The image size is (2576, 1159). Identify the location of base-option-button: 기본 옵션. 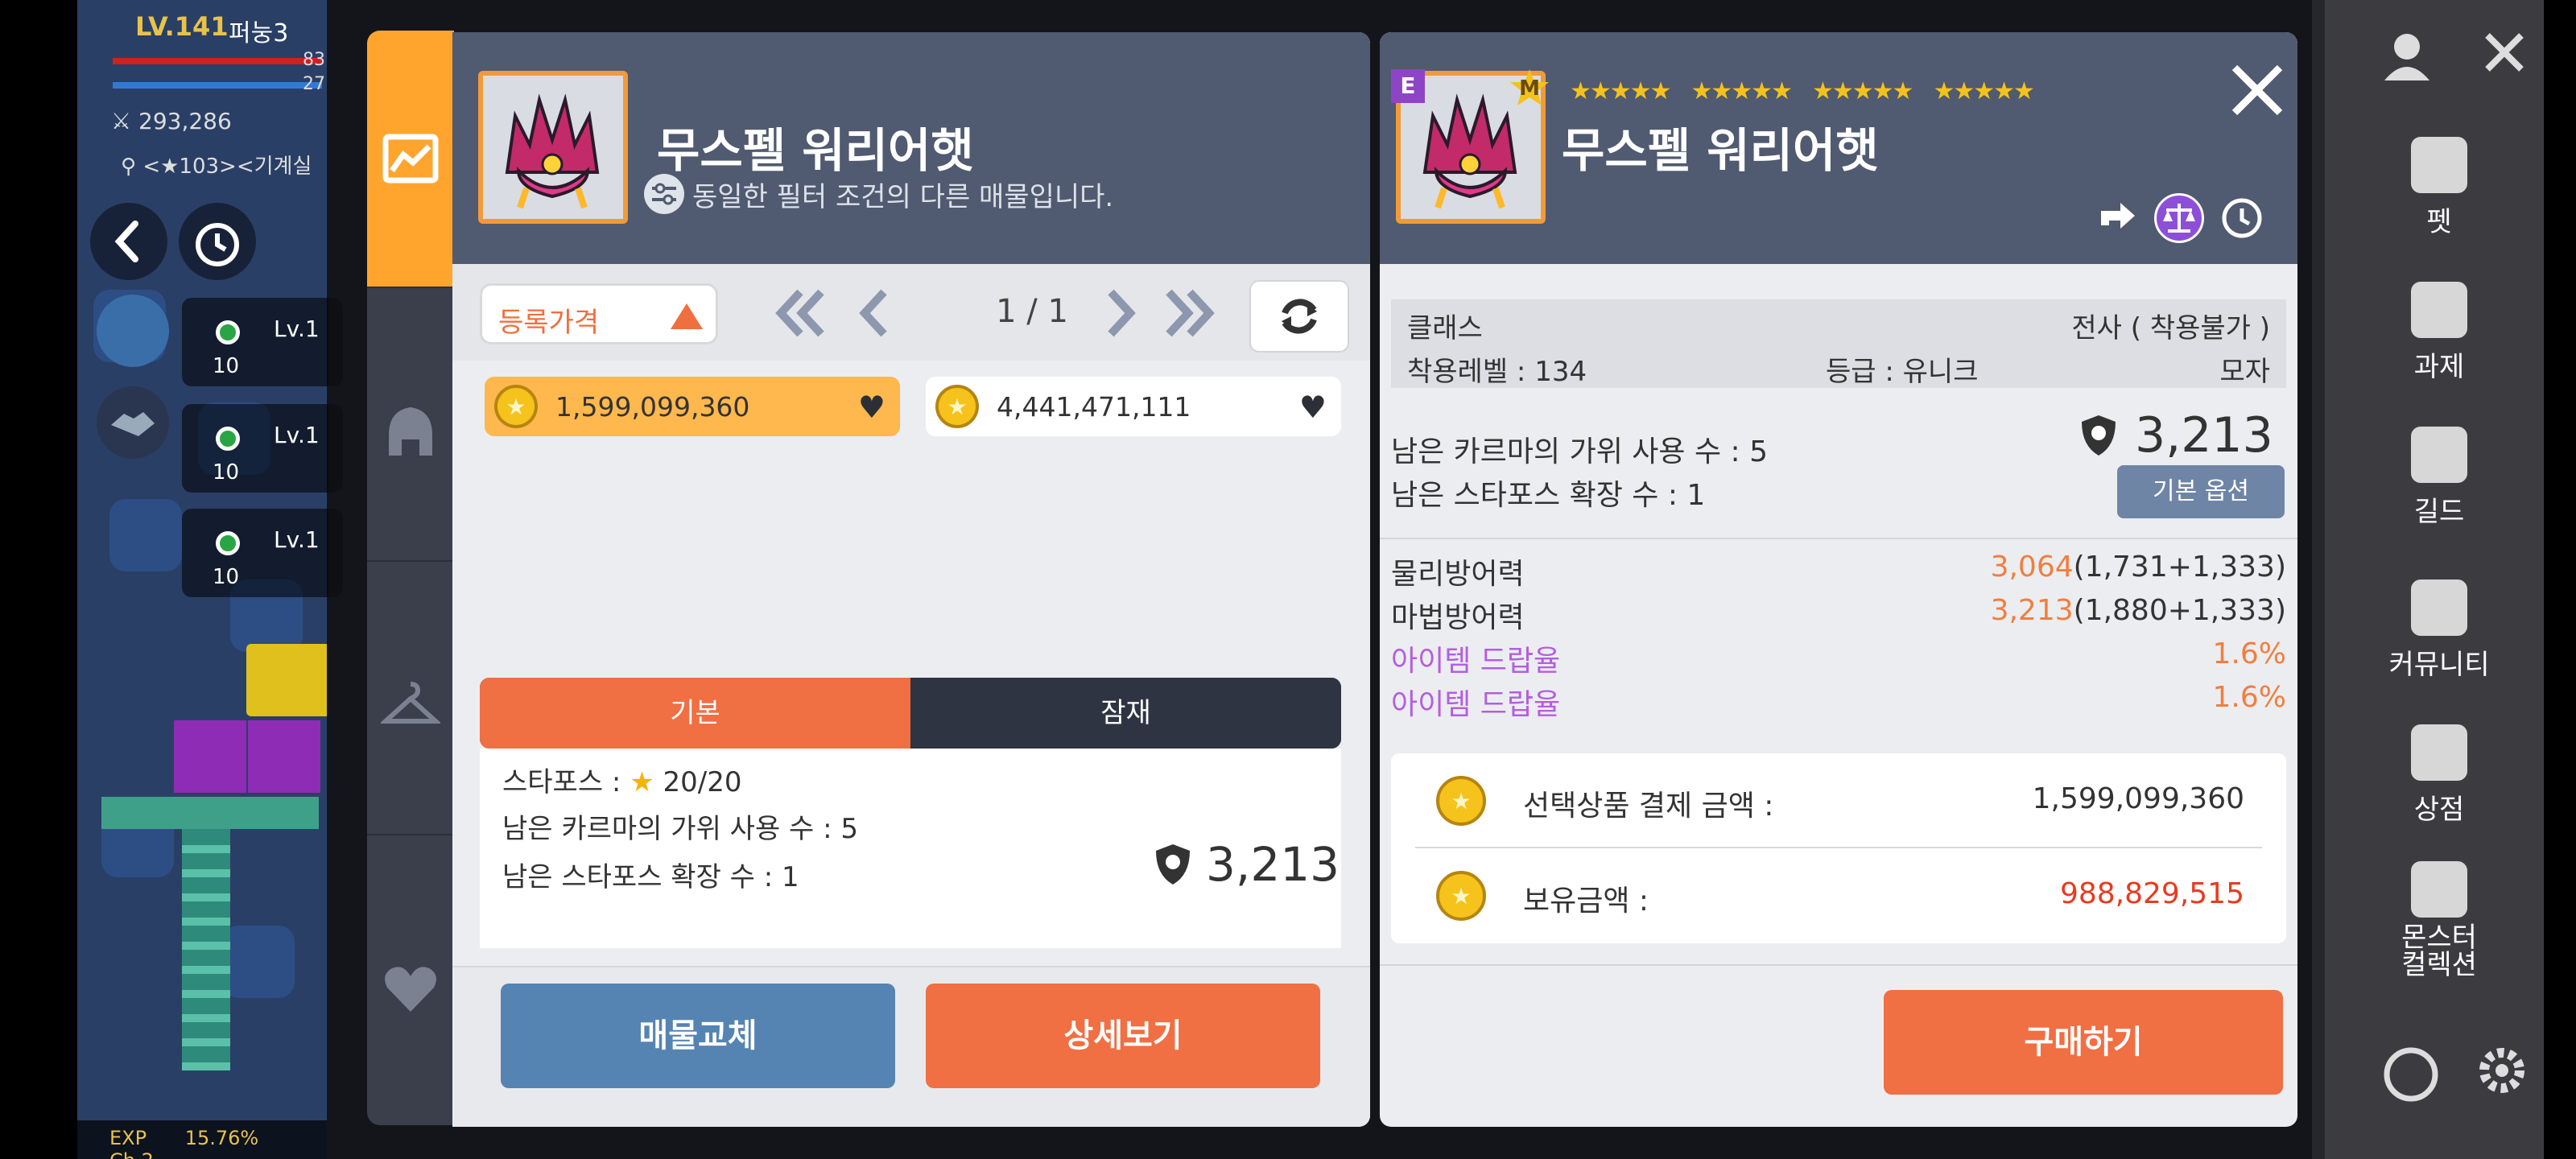
(2201, 491).